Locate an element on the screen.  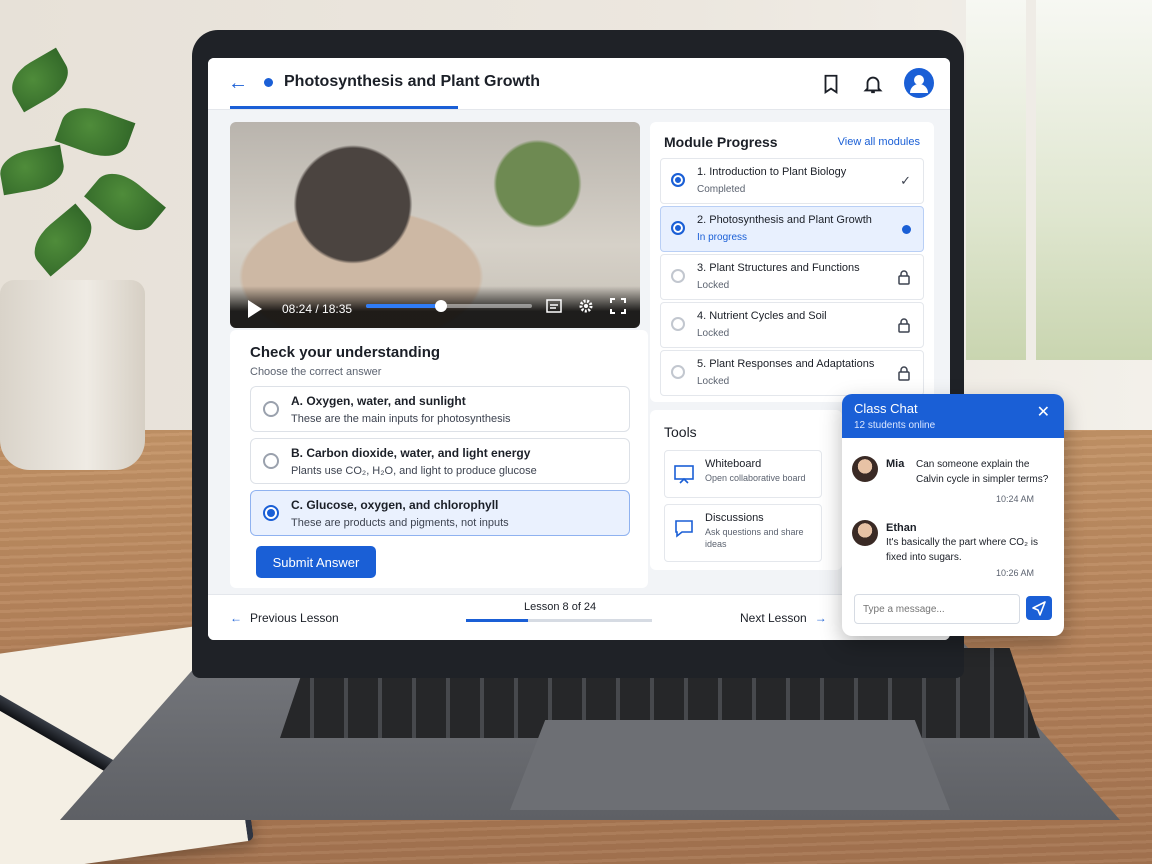
option-label: A. Oxygen, water, and sunlight is located at coordinates (378, 401).